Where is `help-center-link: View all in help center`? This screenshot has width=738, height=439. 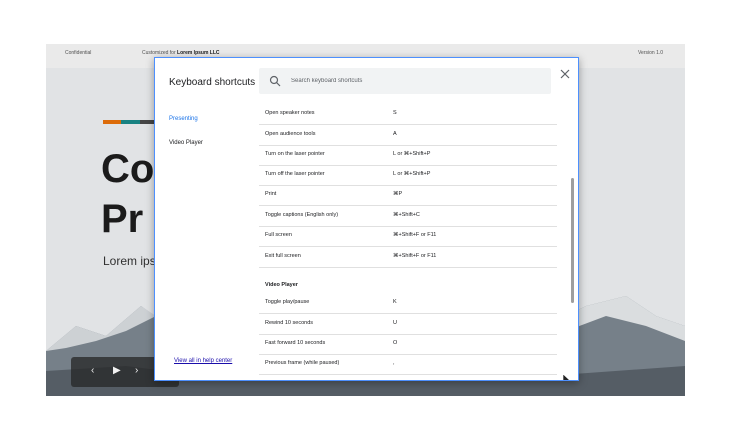 help-center-link: View all in help center is located at coordinates (203, 361).